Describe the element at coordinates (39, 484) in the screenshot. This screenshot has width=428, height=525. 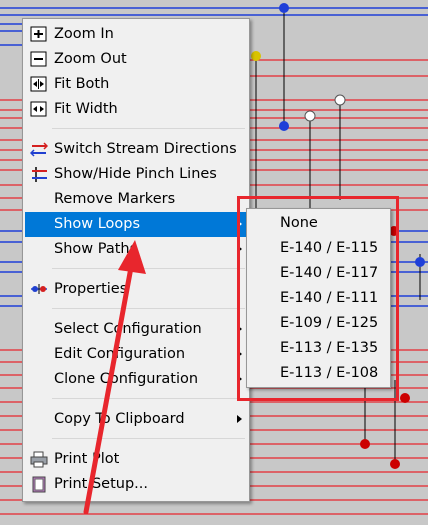
I see `print-setup-icon` at that location.